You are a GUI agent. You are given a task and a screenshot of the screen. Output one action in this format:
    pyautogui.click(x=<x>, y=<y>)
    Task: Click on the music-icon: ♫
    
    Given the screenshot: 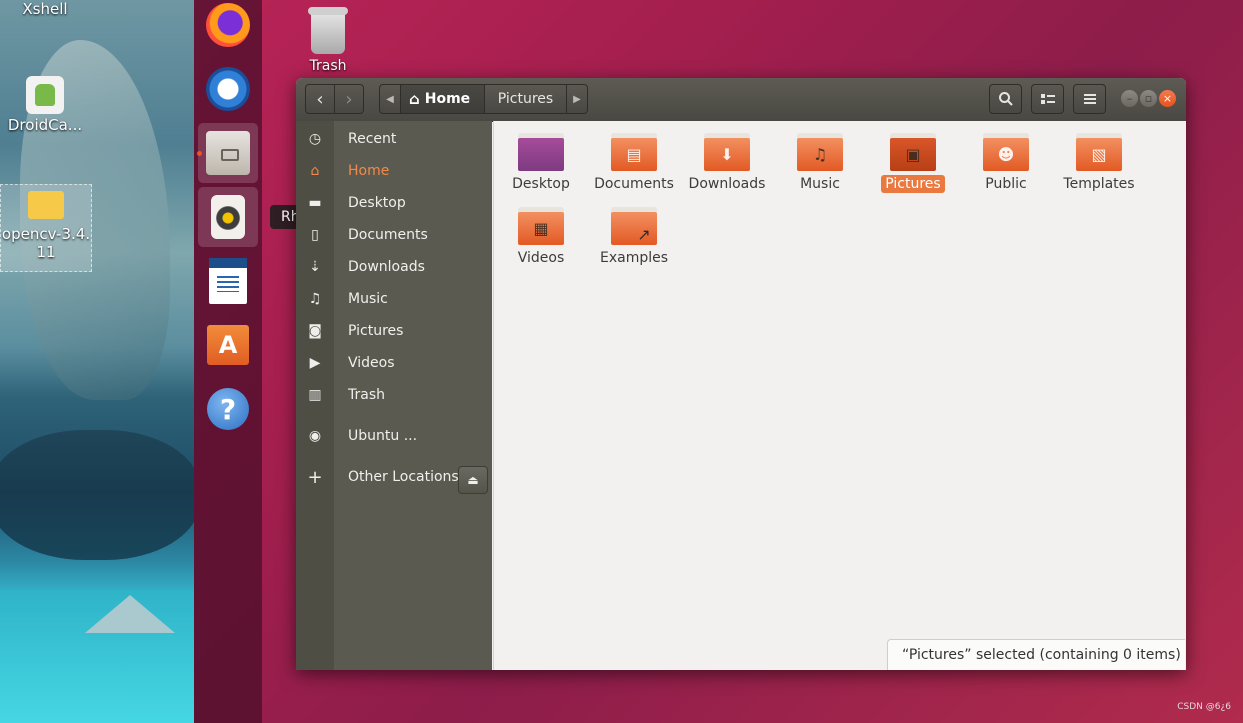 What is the action you would take?
    pyautogui.click(x=315, y=299)
    